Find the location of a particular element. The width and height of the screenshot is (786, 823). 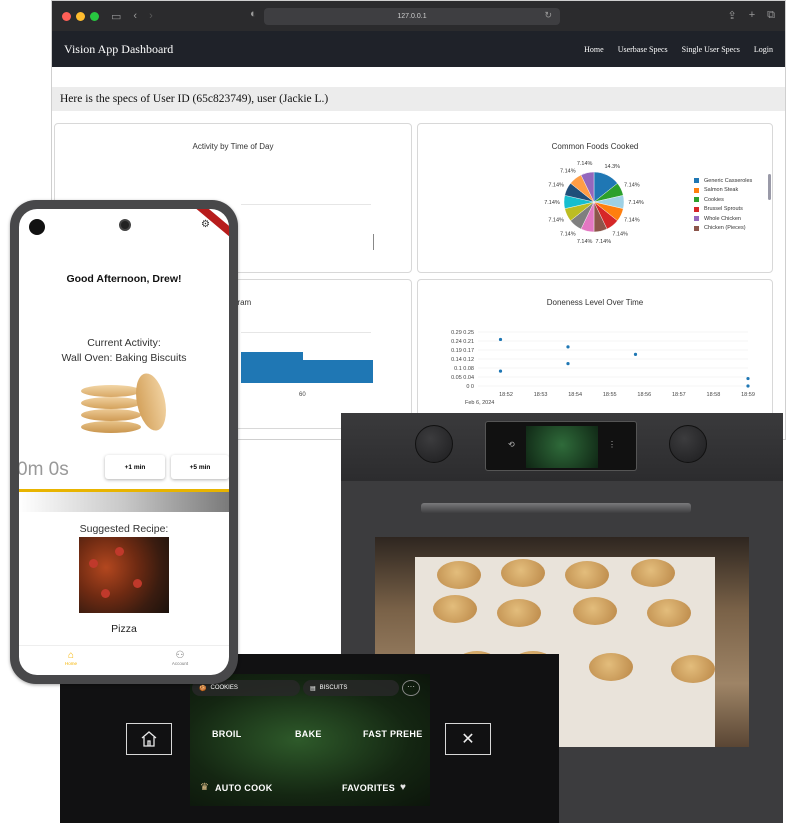

close-button: ✕ is located at coordinates (468, 739).